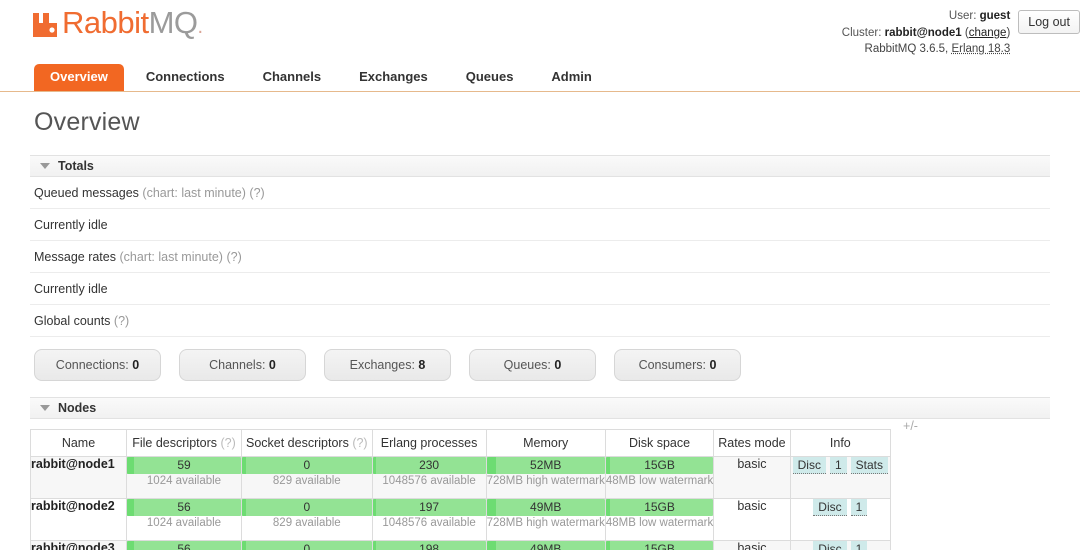 The image size is (1080, 550). I want to click on cell-memory: 52MB 728MB high watermark, so click(545, 477).